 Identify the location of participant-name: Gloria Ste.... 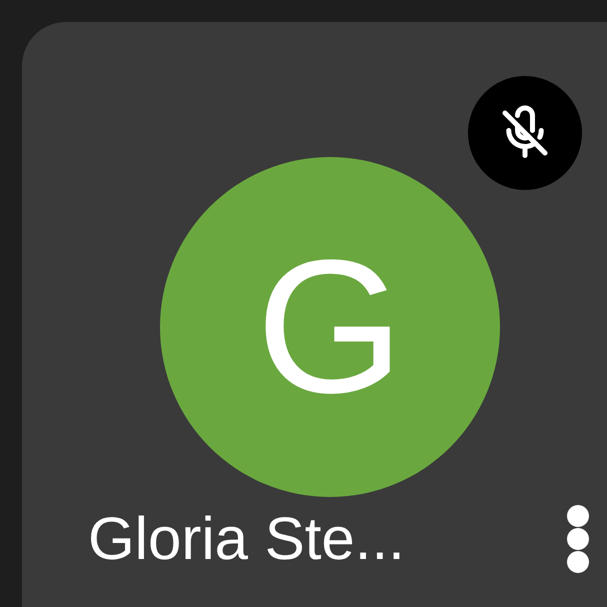
(247, 539).